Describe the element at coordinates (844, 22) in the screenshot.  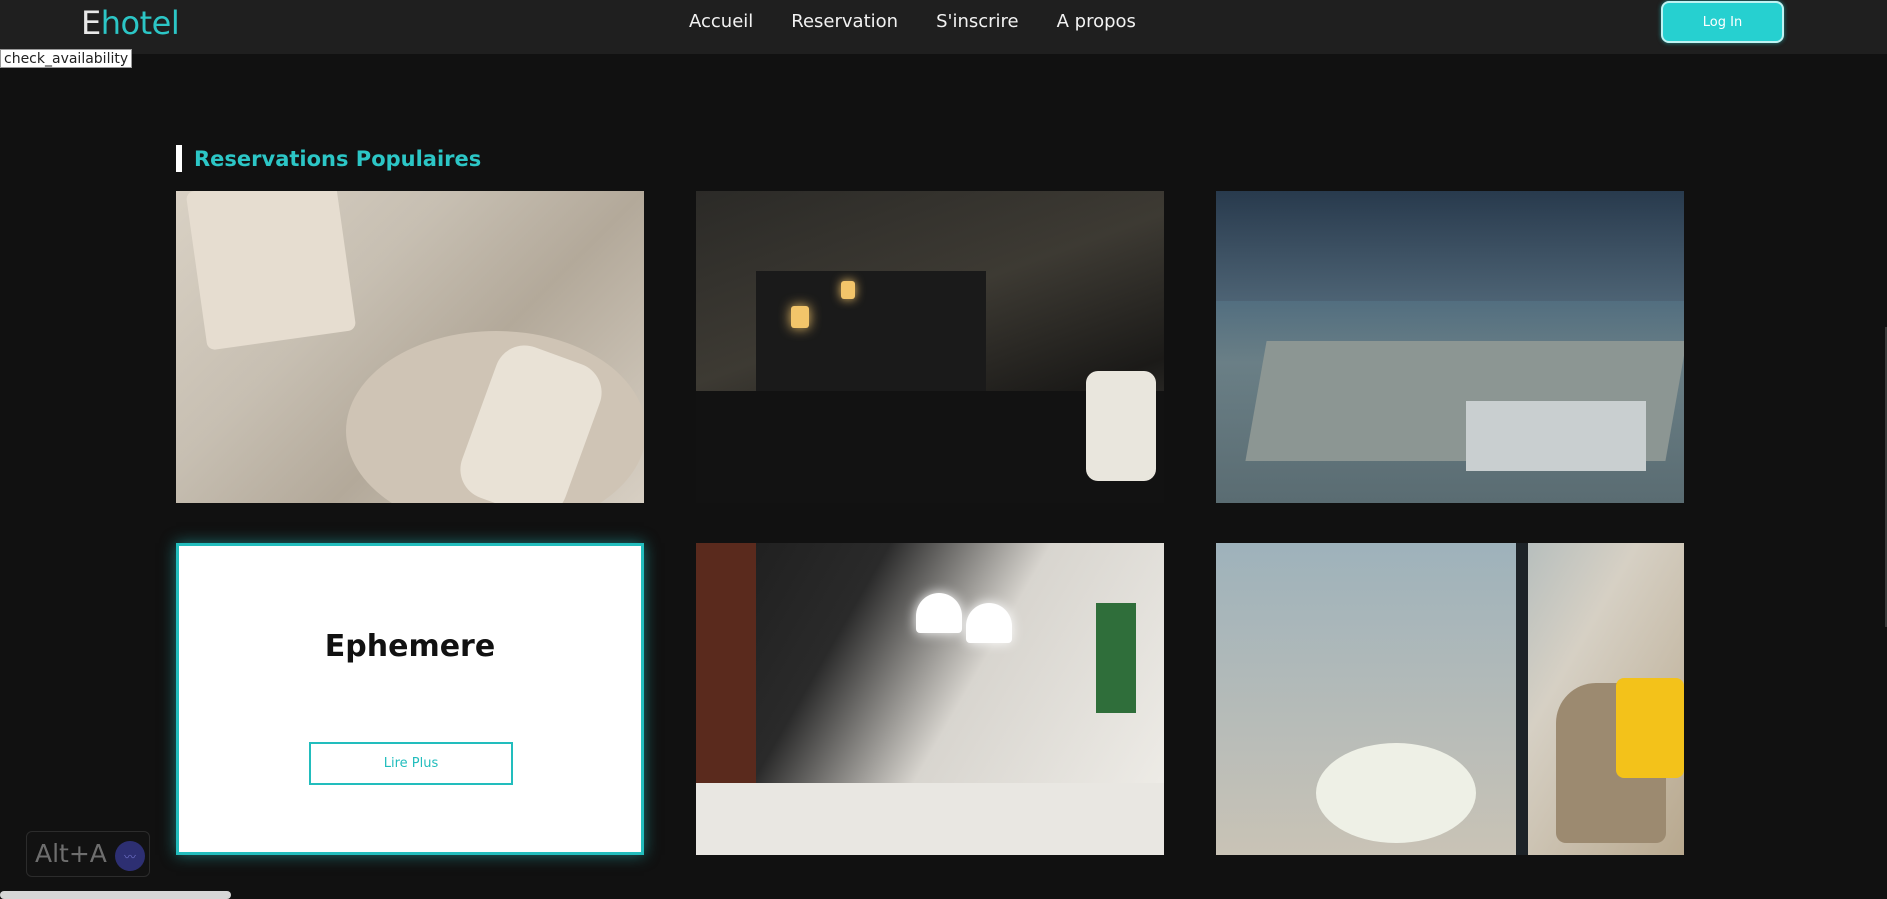
I see `nav-link-reservation: Reservation` at that location.